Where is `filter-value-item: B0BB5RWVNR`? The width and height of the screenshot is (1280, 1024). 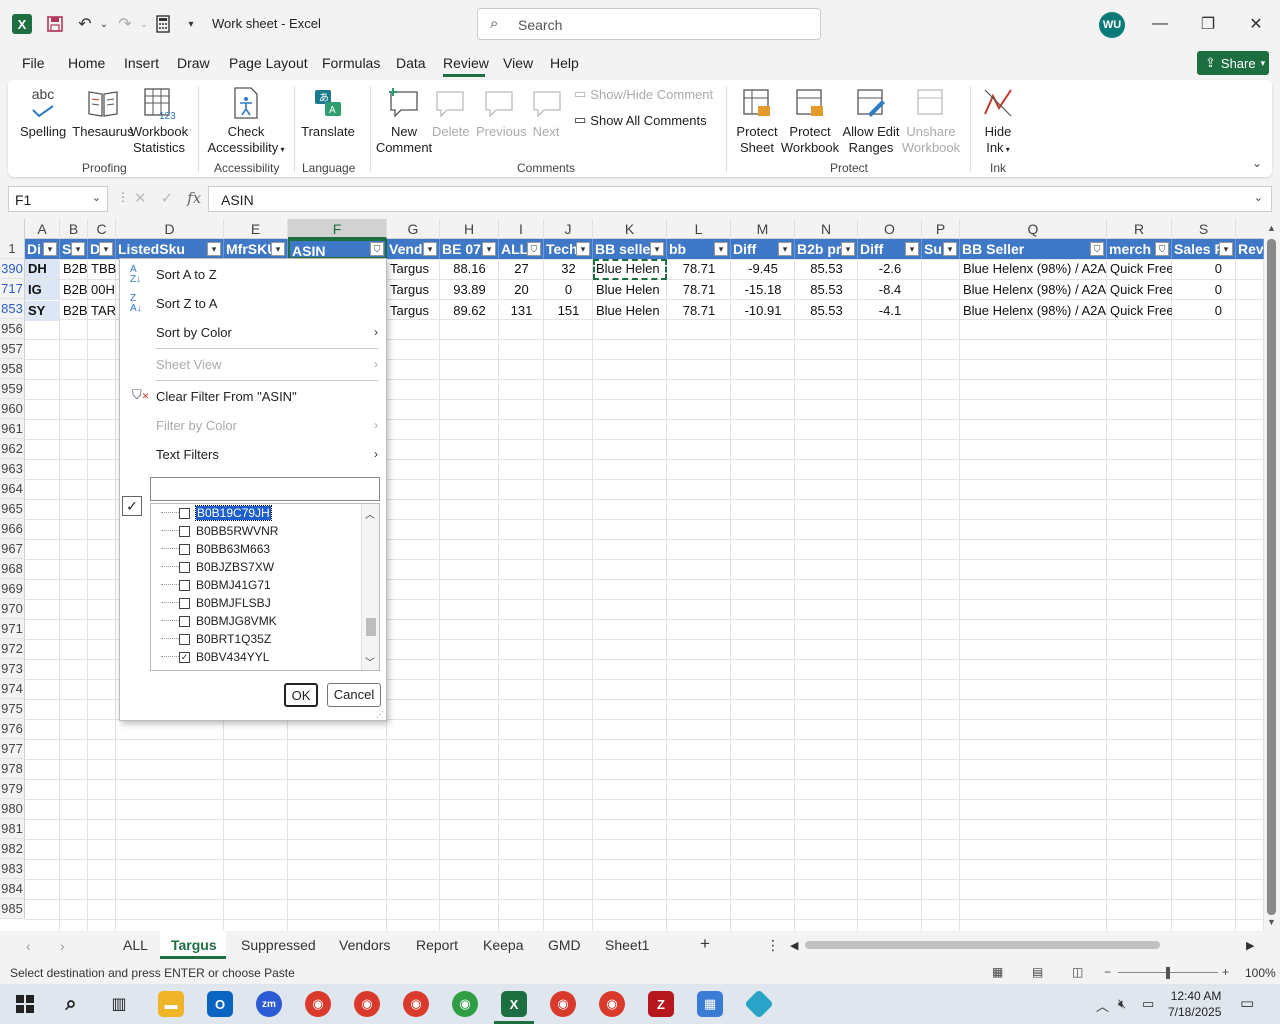 filter-value-item: B0BB5RWVNR is located at coordinates (214, 531).